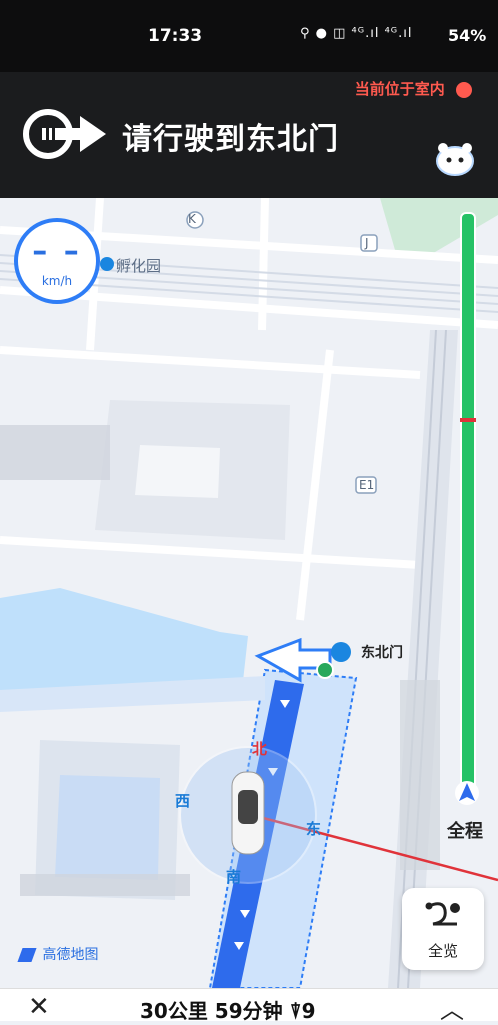 The width and height of the screenshot is (498, 1025). Describe the element at coordinates (260, 749) in the screenshot. I see `compass-north: 北` at that location.